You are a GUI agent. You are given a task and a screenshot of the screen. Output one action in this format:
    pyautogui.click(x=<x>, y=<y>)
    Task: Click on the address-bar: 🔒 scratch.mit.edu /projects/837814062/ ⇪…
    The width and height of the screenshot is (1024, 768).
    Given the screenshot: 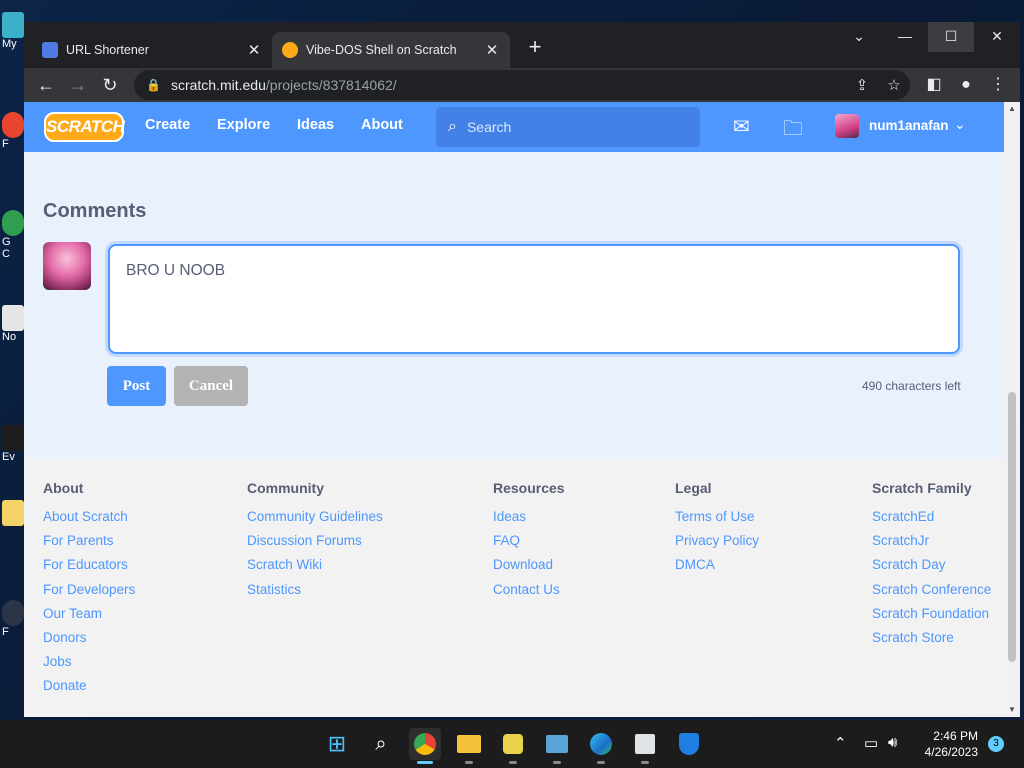 What is the action you would take?
    pyautogui.click(x=522, y=85)
    